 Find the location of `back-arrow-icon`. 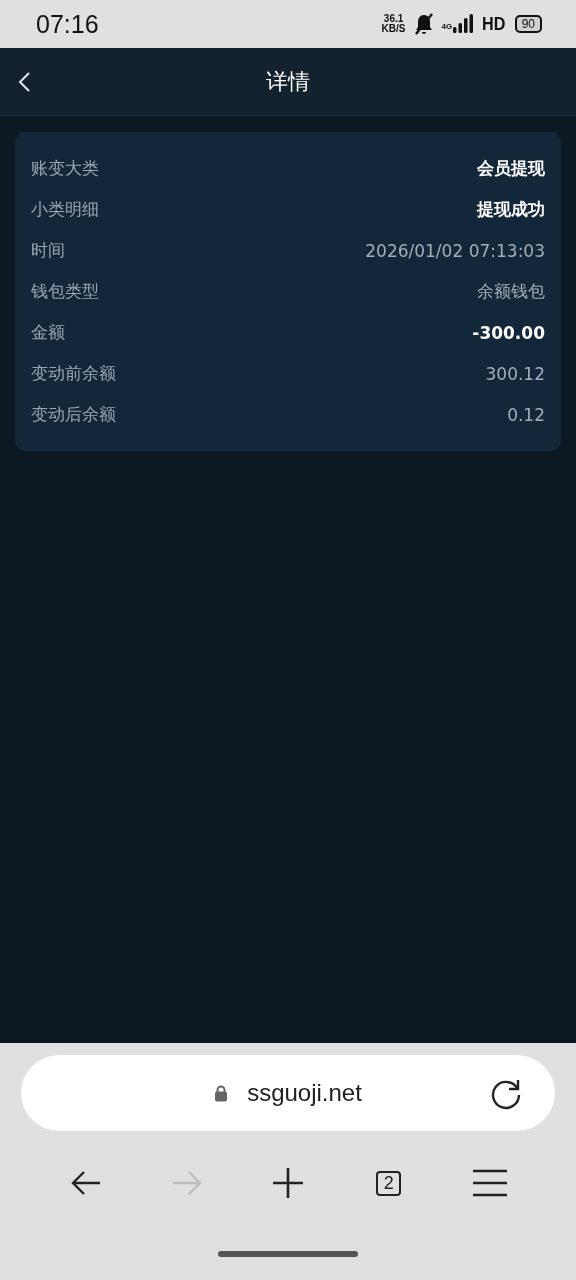

back-arrow-icon is located at coordinates (86, 1183).